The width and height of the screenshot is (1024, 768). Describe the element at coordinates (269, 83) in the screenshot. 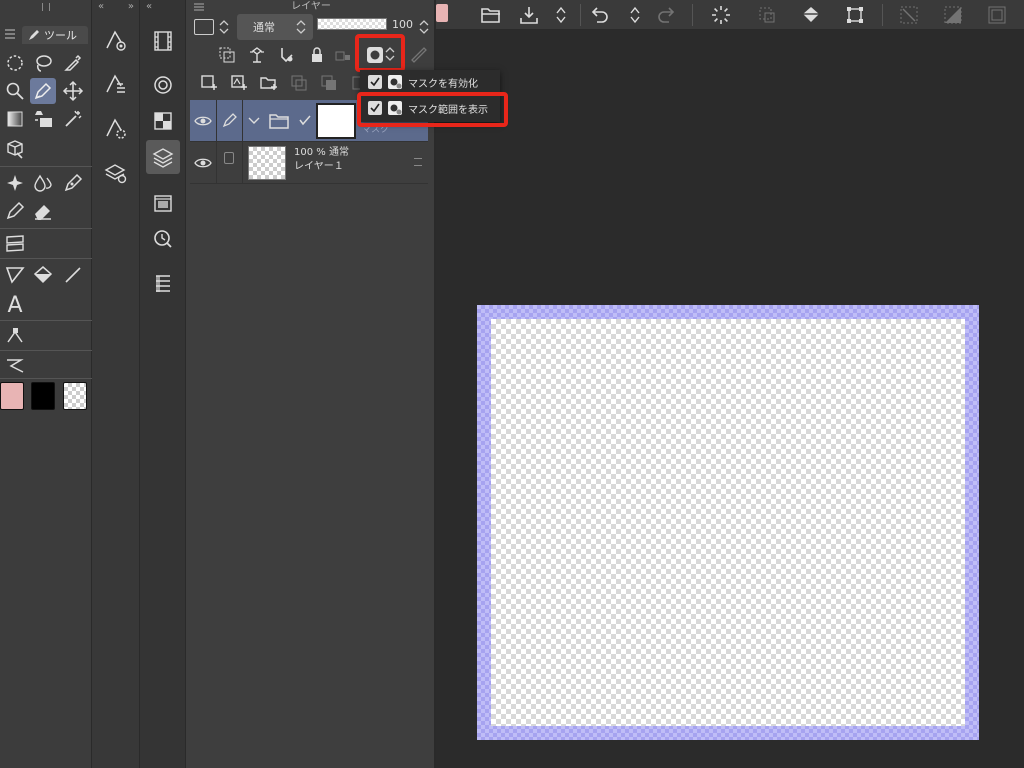

I see `new-folder-icon` at that location.